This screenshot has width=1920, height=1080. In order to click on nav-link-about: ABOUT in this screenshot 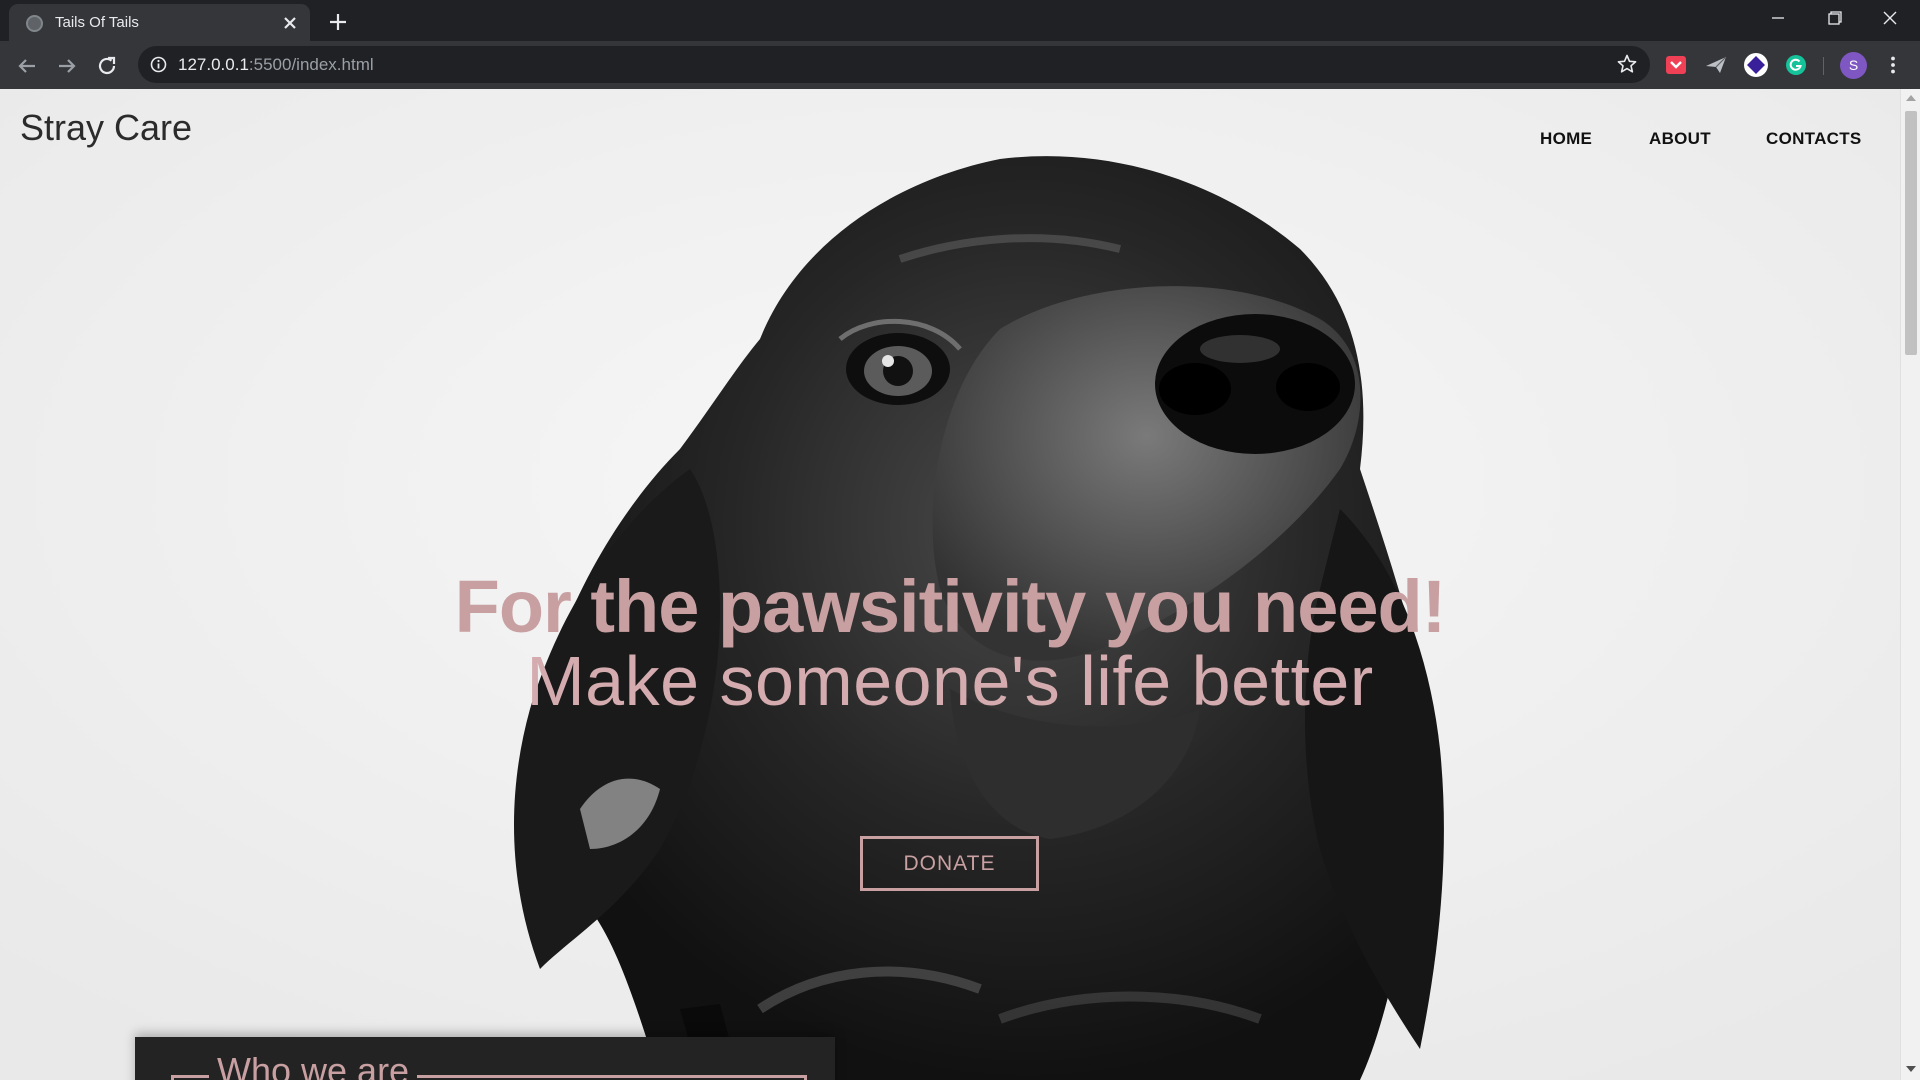, I will do `click(1680, 139)`.